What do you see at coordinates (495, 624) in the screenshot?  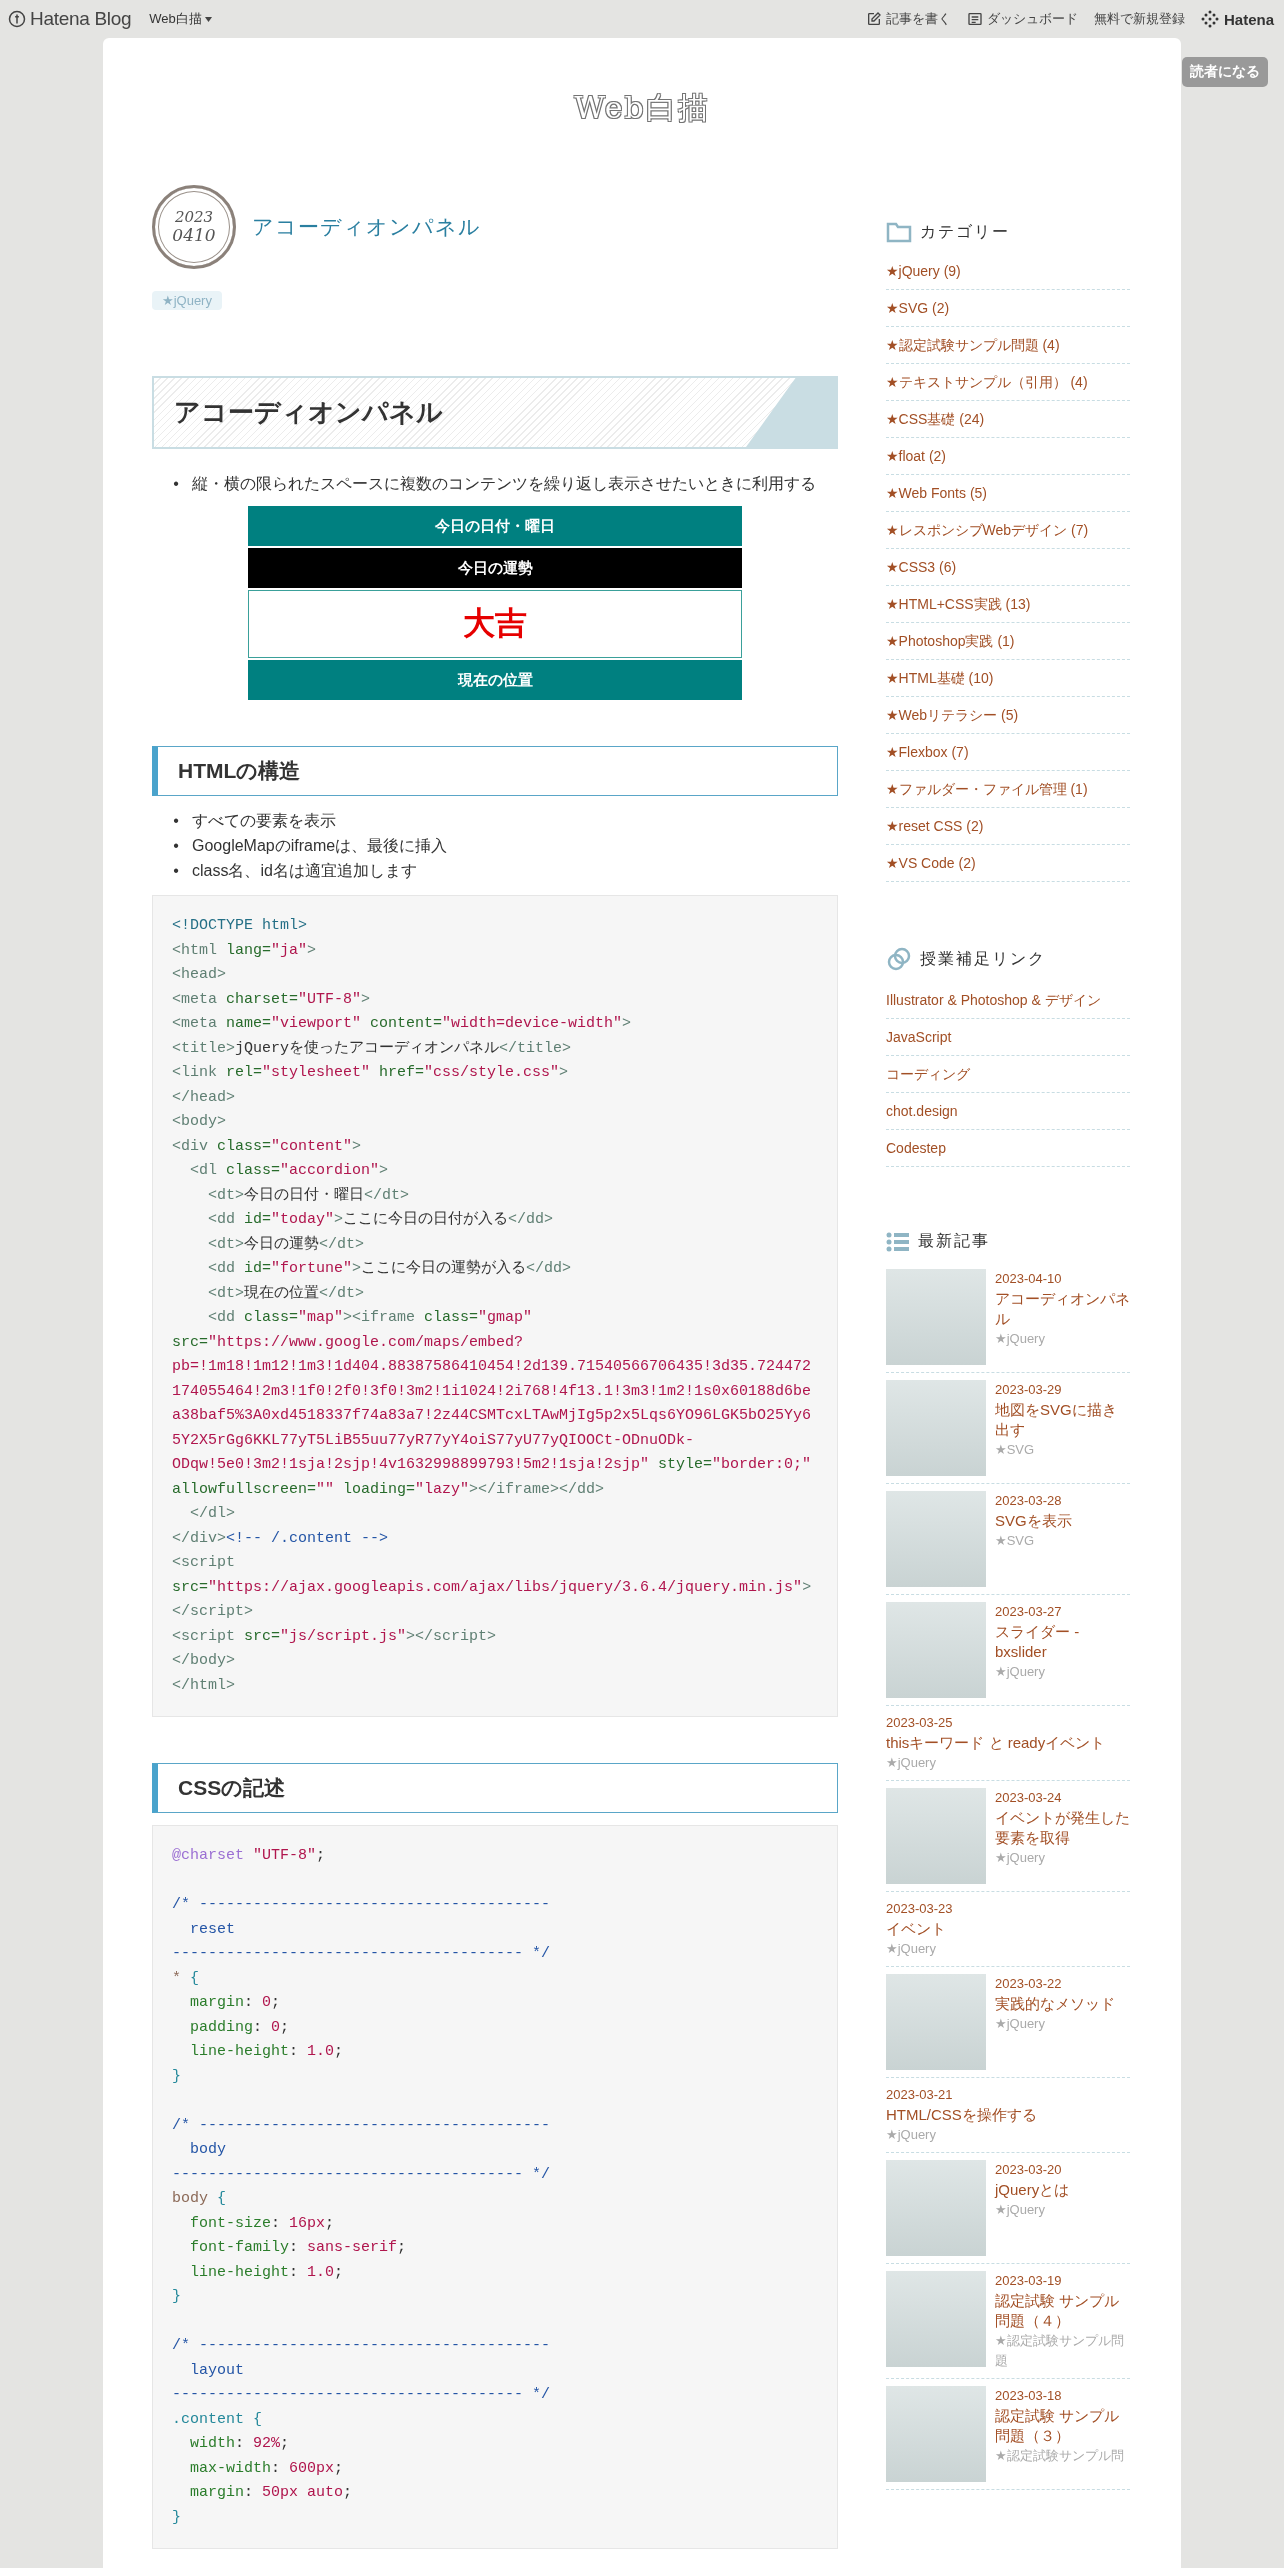 I see `accordion-panel: 大吉` at bounding box center [495, 624].